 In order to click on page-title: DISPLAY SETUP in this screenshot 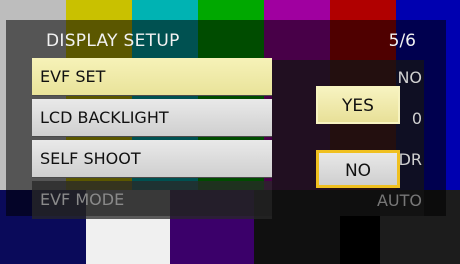, I will do `click(113, 41)`.